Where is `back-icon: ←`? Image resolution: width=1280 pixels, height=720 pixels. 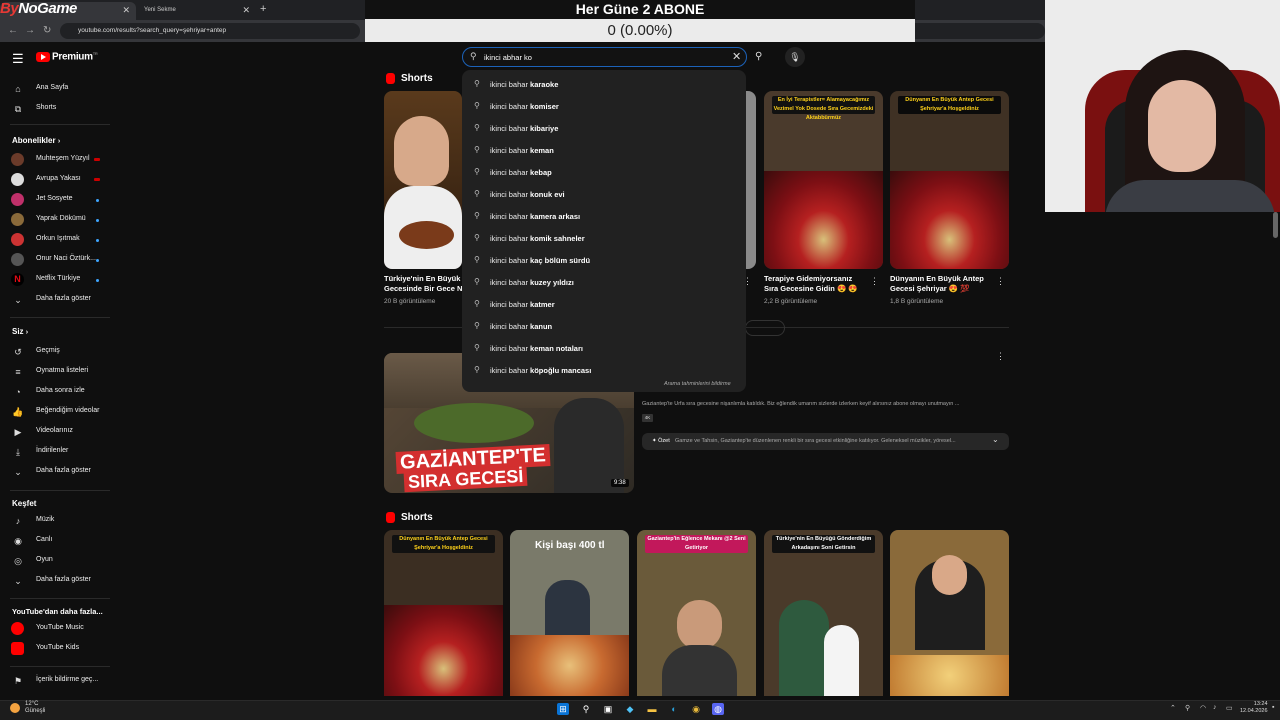 back-icon: ← is located at coordinates (13, 30).